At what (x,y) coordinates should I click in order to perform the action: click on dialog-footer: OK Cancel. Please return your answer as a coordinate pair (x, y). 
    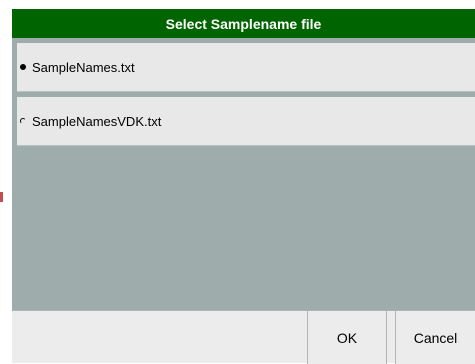
    Looking at the image, I should click on (243, 337).